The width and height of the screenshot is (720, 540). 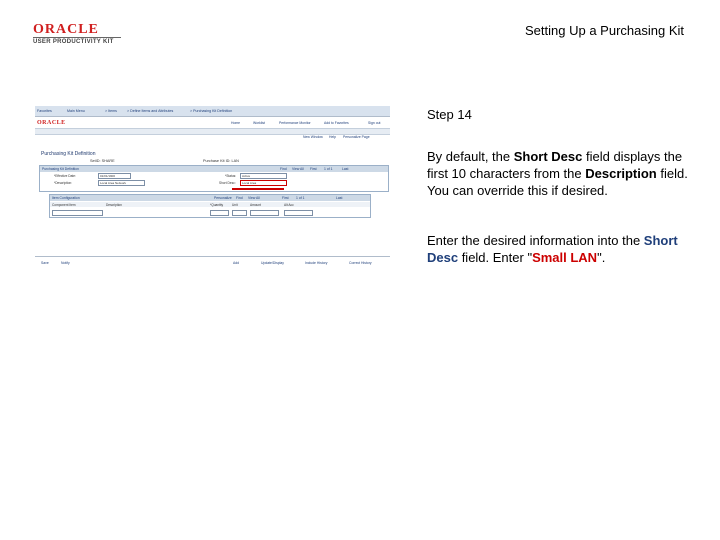 What do you see at coordinates (264, 213) in the screenshot?
I see `amount-input` at bounding box center [264, 213].